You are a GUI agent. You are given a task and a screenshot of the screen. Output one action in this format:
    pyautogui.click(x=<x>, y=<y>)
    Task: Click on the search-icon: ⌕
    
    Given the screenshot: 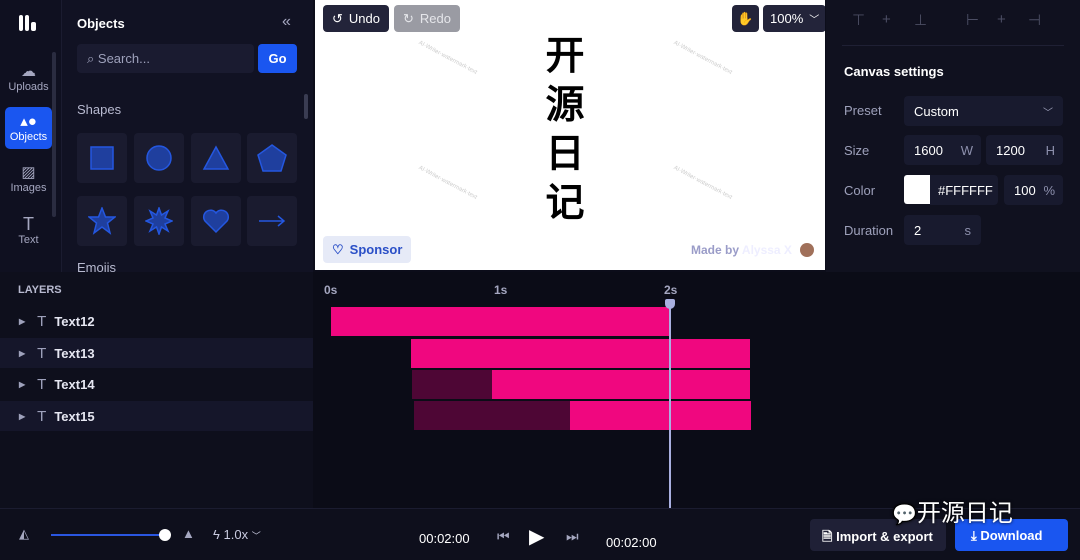 What is the action you would take?
    pyautogui.click(x=92, y=58)
    